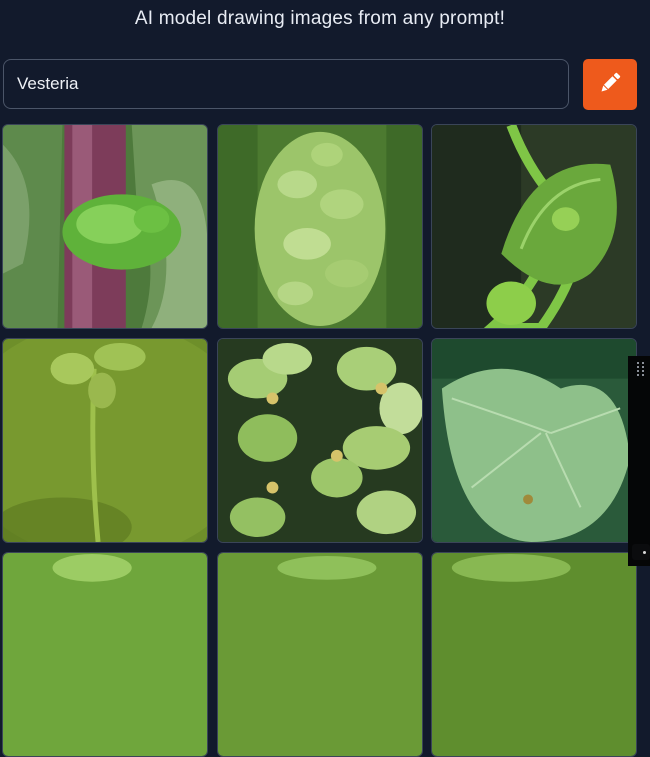  What do you see at coordinates (641, 369) in the screenshot?
I see `drag-handle-icon` at bounding box center [641, 369].